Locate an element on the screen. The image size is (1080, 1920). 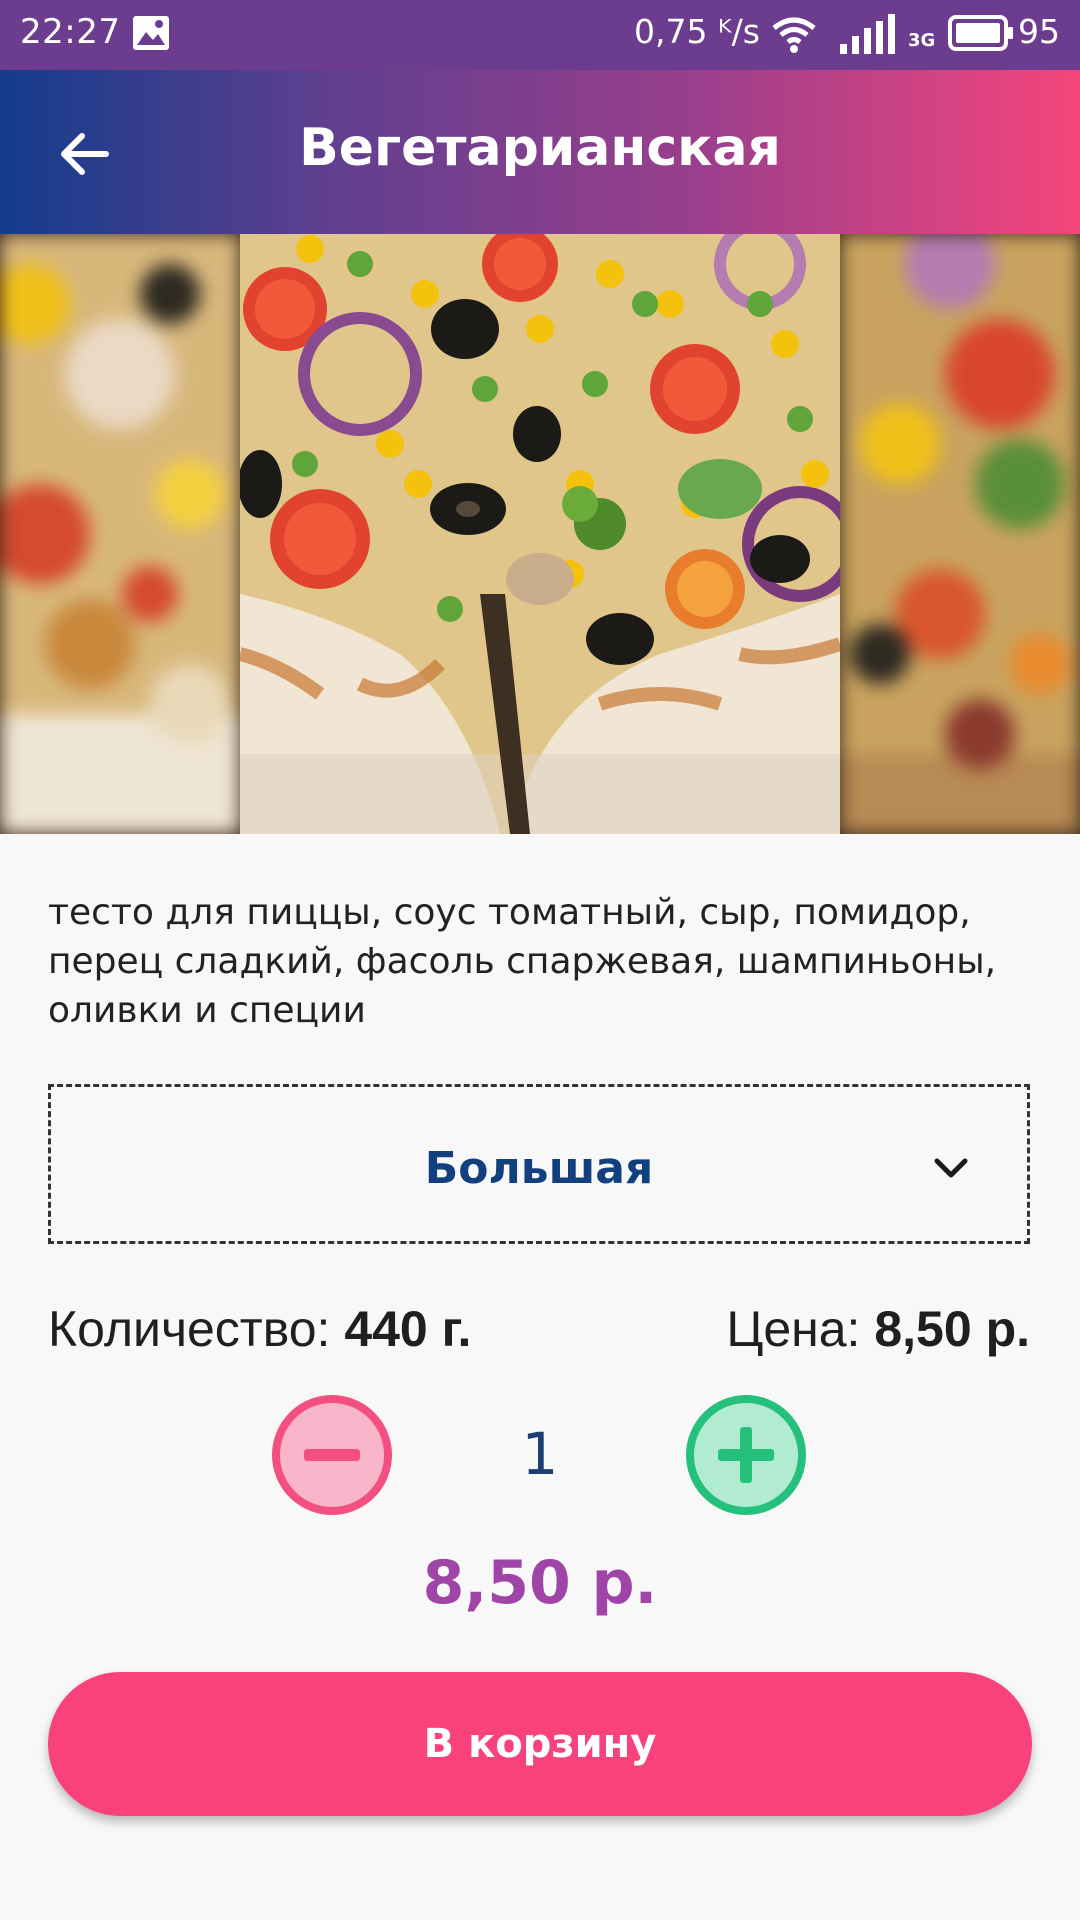
weight-info: Количество: 440 г. is located at coordinates (259, 1329).